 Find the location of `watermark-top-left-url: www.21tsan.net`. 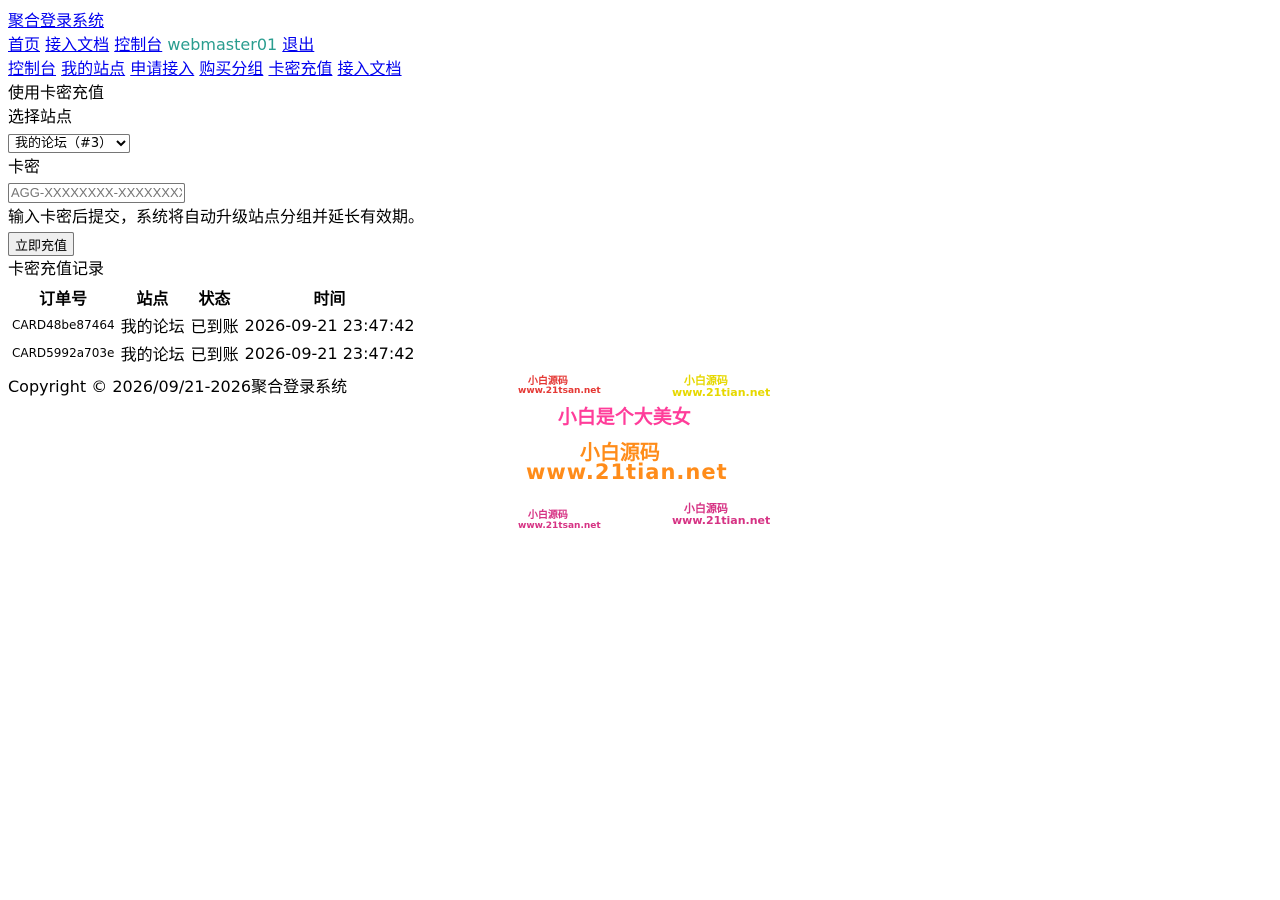

watermark-top-left-url: www.21tsan.net is located at coordinates (559, 391).